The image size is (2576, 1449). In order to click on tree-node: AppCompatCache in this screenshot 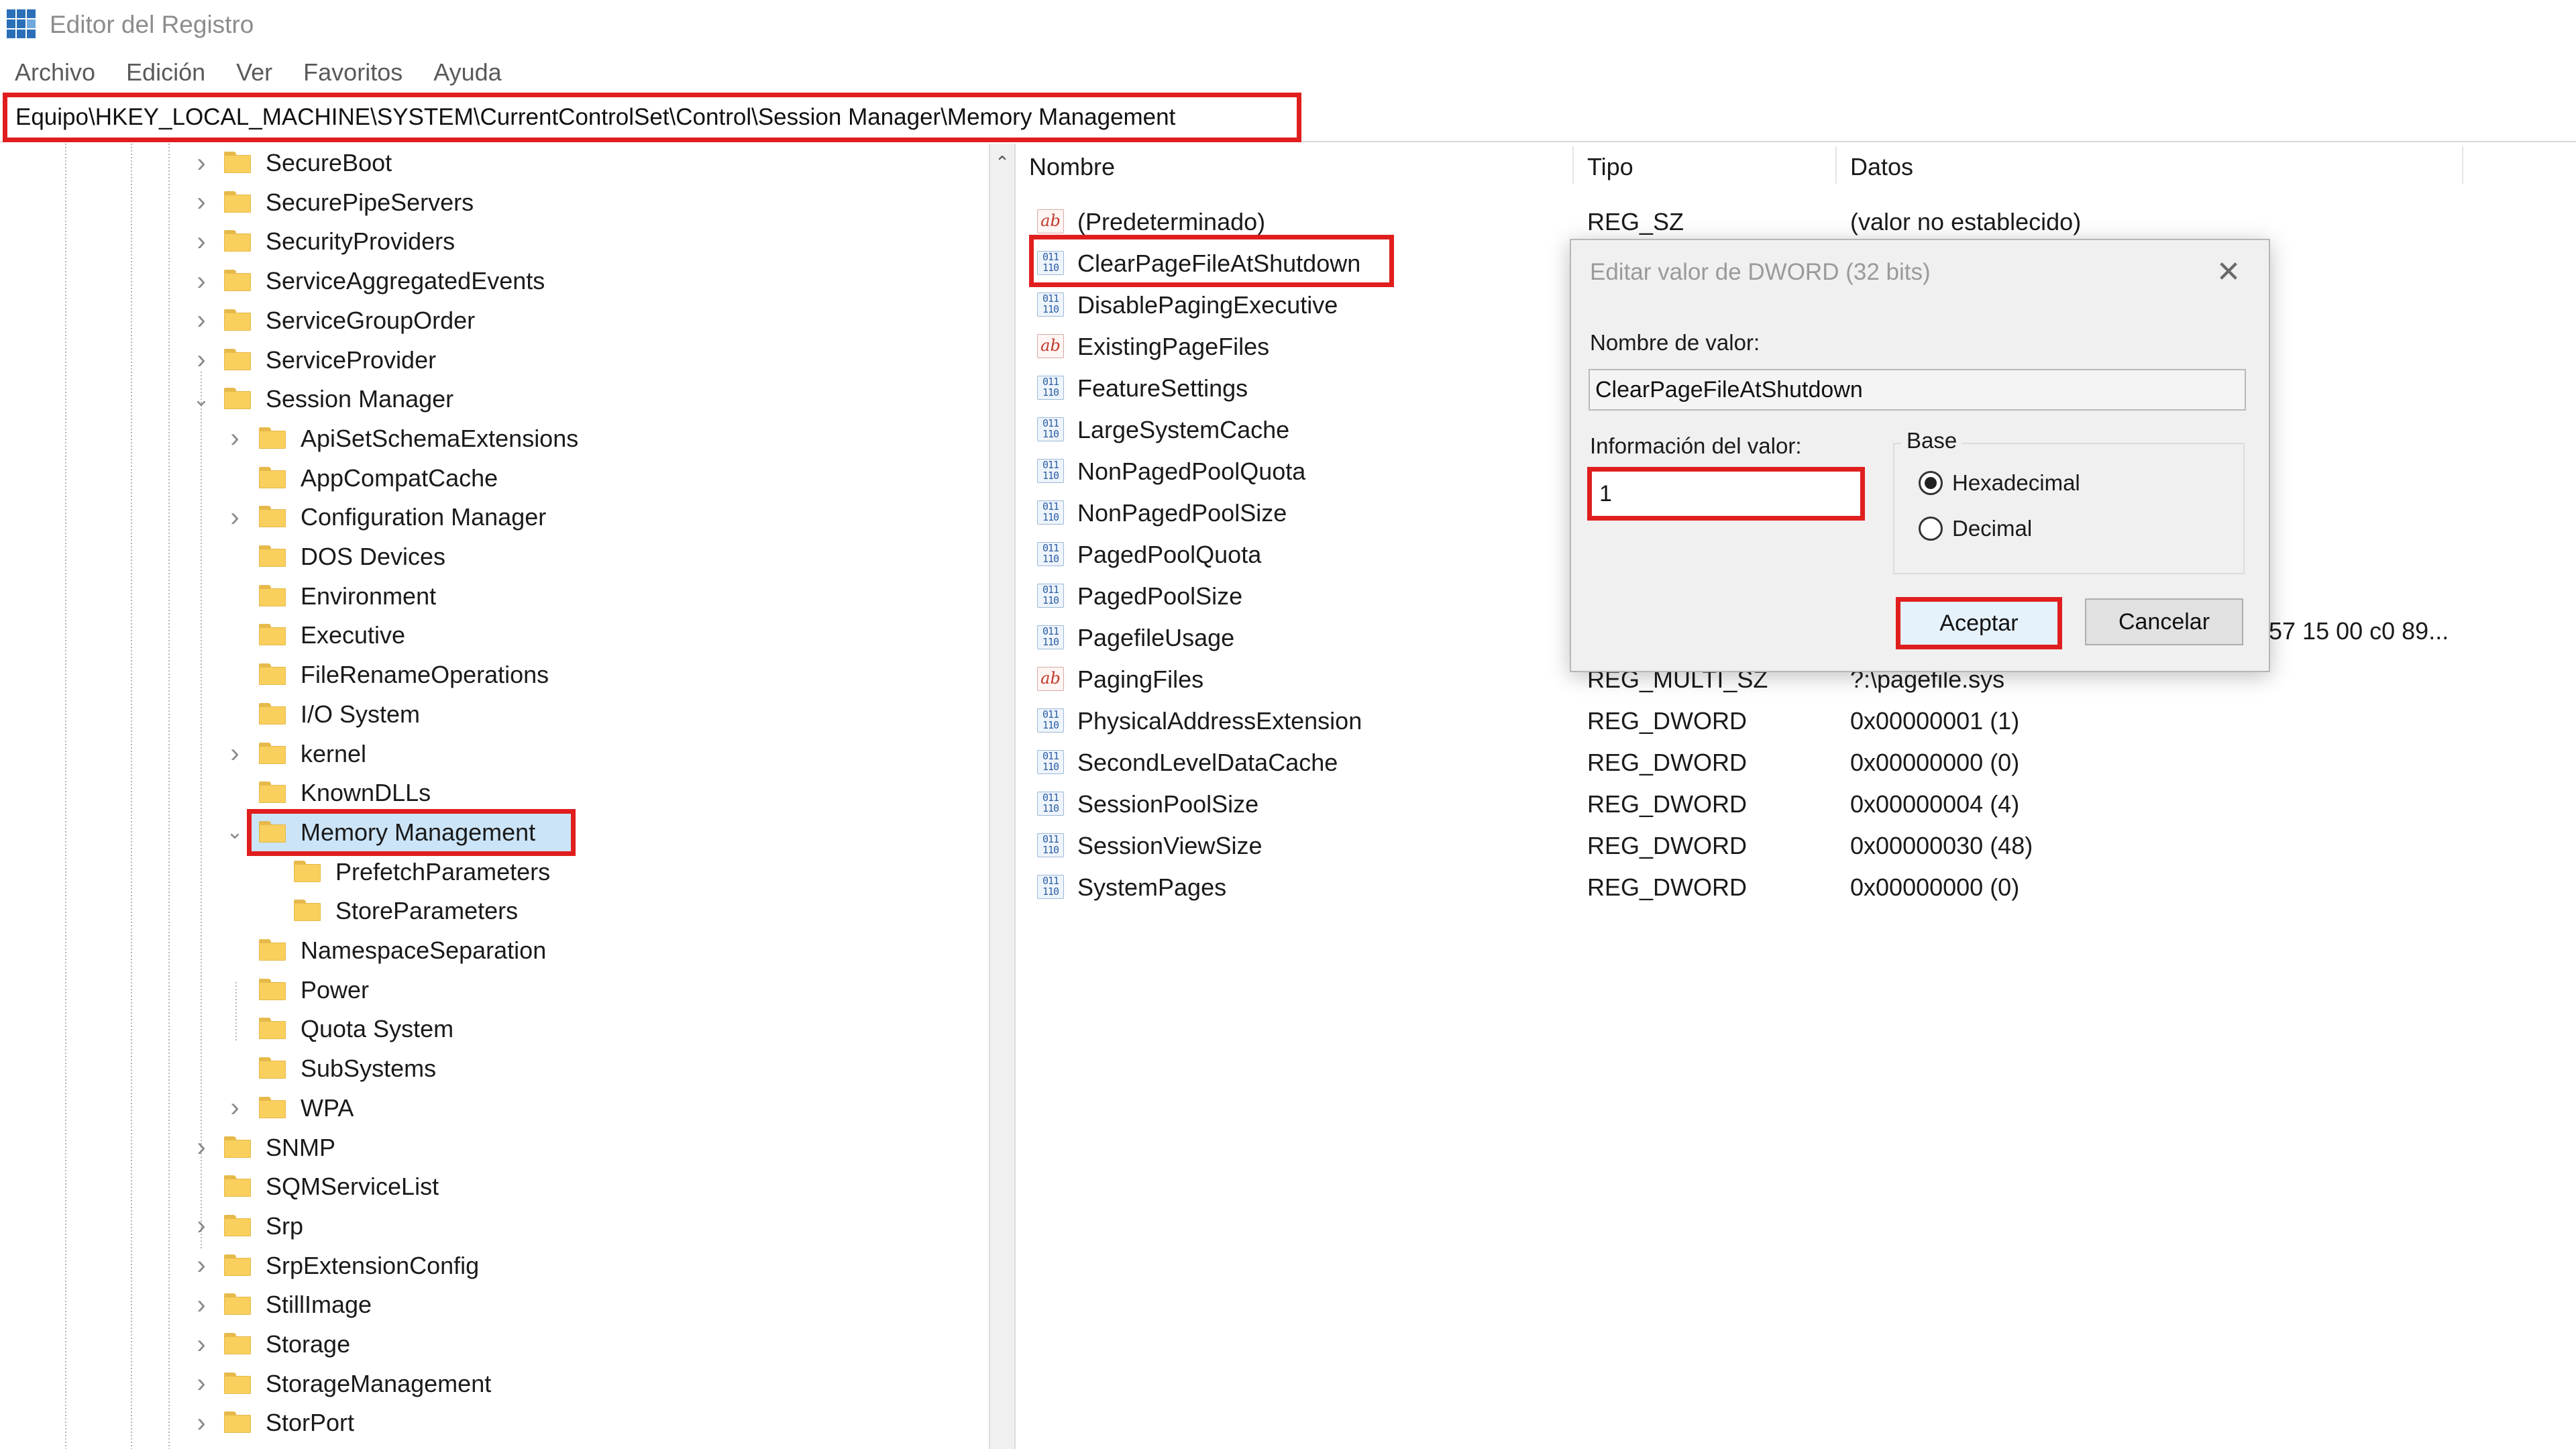, I will do `click(493, 478)`.